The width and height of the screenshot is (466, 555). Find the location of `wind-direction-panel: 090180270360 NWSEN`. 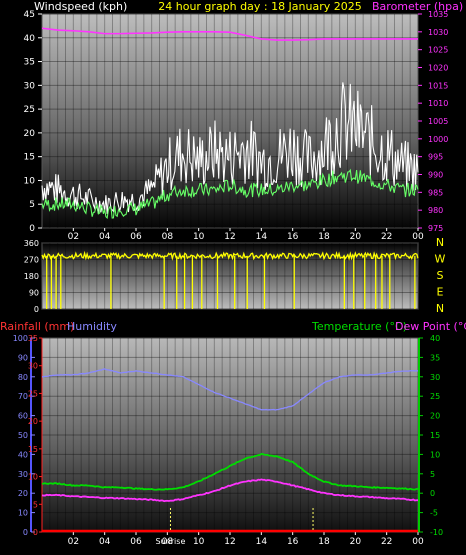

wind-direction-panel: 090180270360 NWSEN is located at coordinates (235, 275).